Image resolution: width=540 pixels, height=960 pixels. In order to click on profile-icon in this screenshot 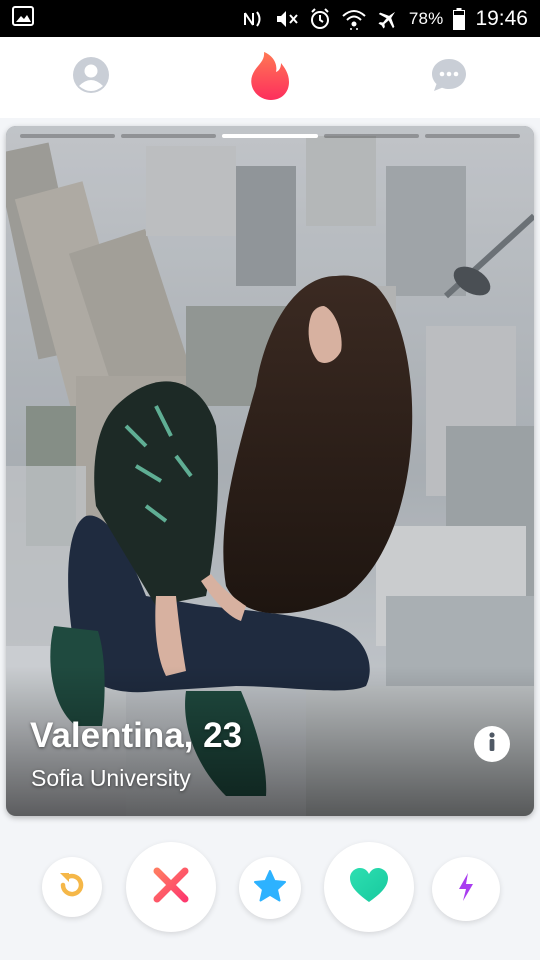, I will do `click(91, 77)`.